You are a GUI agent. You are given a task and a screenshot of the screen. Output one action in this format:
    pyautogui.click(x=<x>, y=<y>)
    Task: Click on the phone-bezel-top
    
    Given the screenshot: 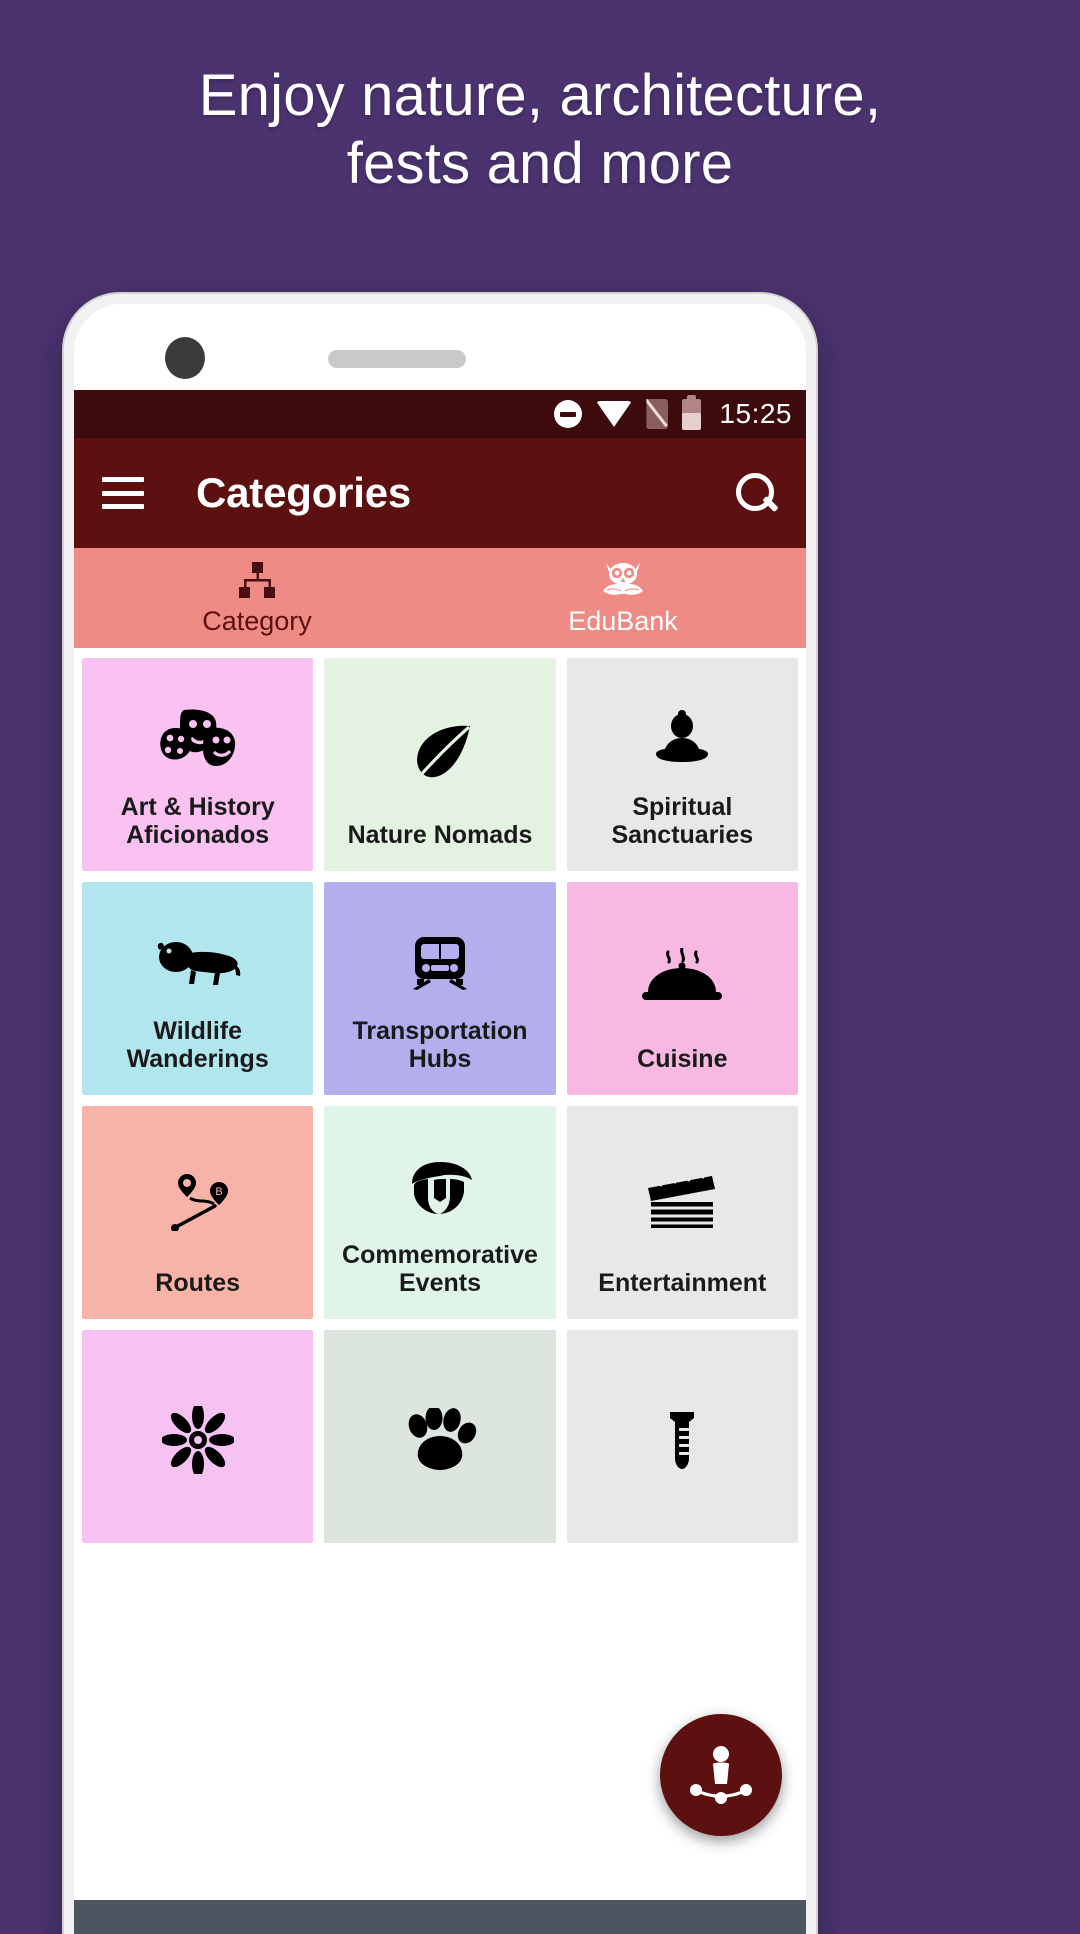 What is the action you would take?
    pyautogui.click(x=440, y=347)
    